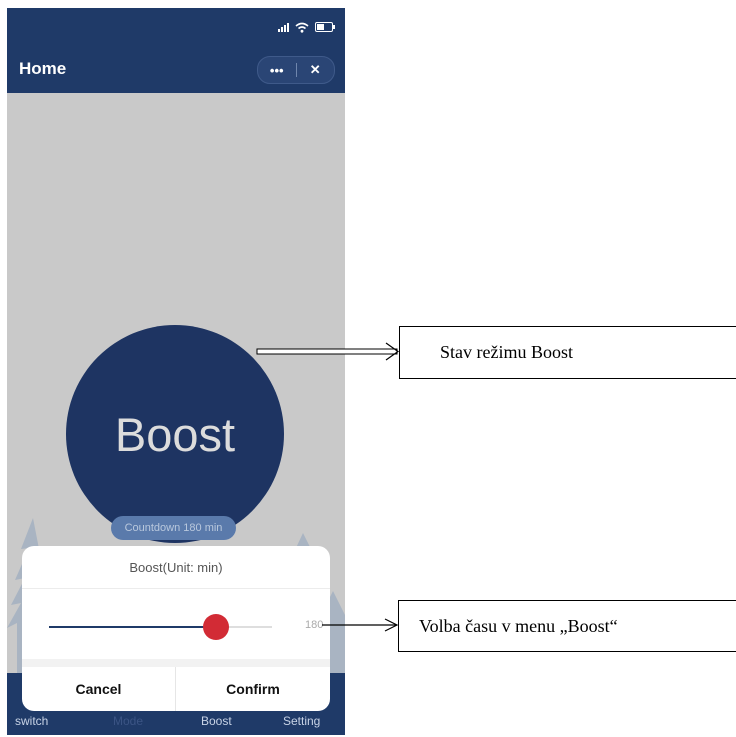 Image resolution: width=736 pixels, height=737 pixels. What do you see at coordinates (567, 626) in the screenshot?
I see `annotation-time-selection: Volba času v menu „Boost“` at bounding box center [567, 626].